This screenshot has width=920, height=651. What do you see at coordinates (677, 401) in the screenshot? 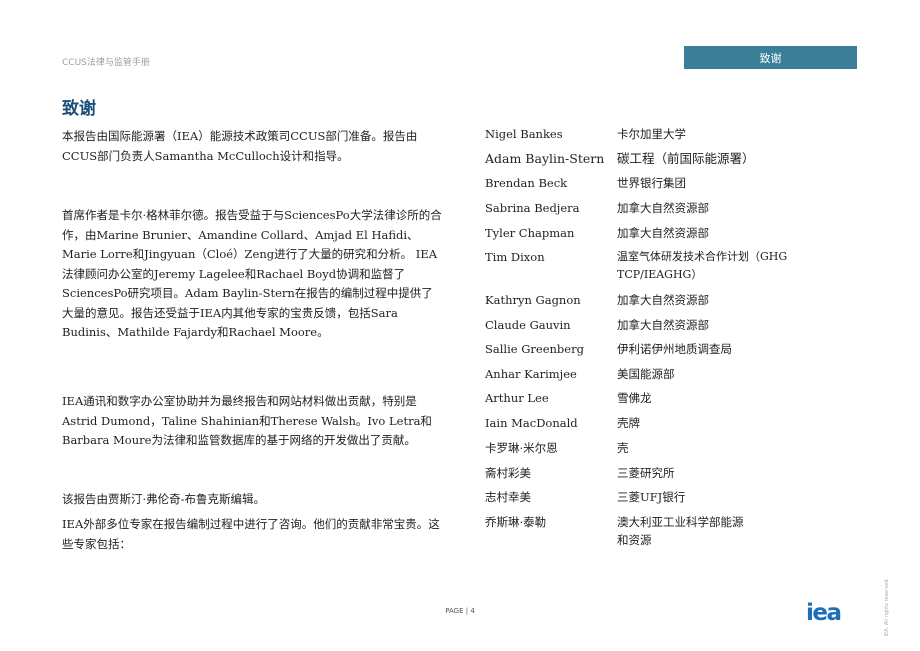
I see `contributor-row: Arthur Lee 雪佛龙` at bounding box center [677, 401].